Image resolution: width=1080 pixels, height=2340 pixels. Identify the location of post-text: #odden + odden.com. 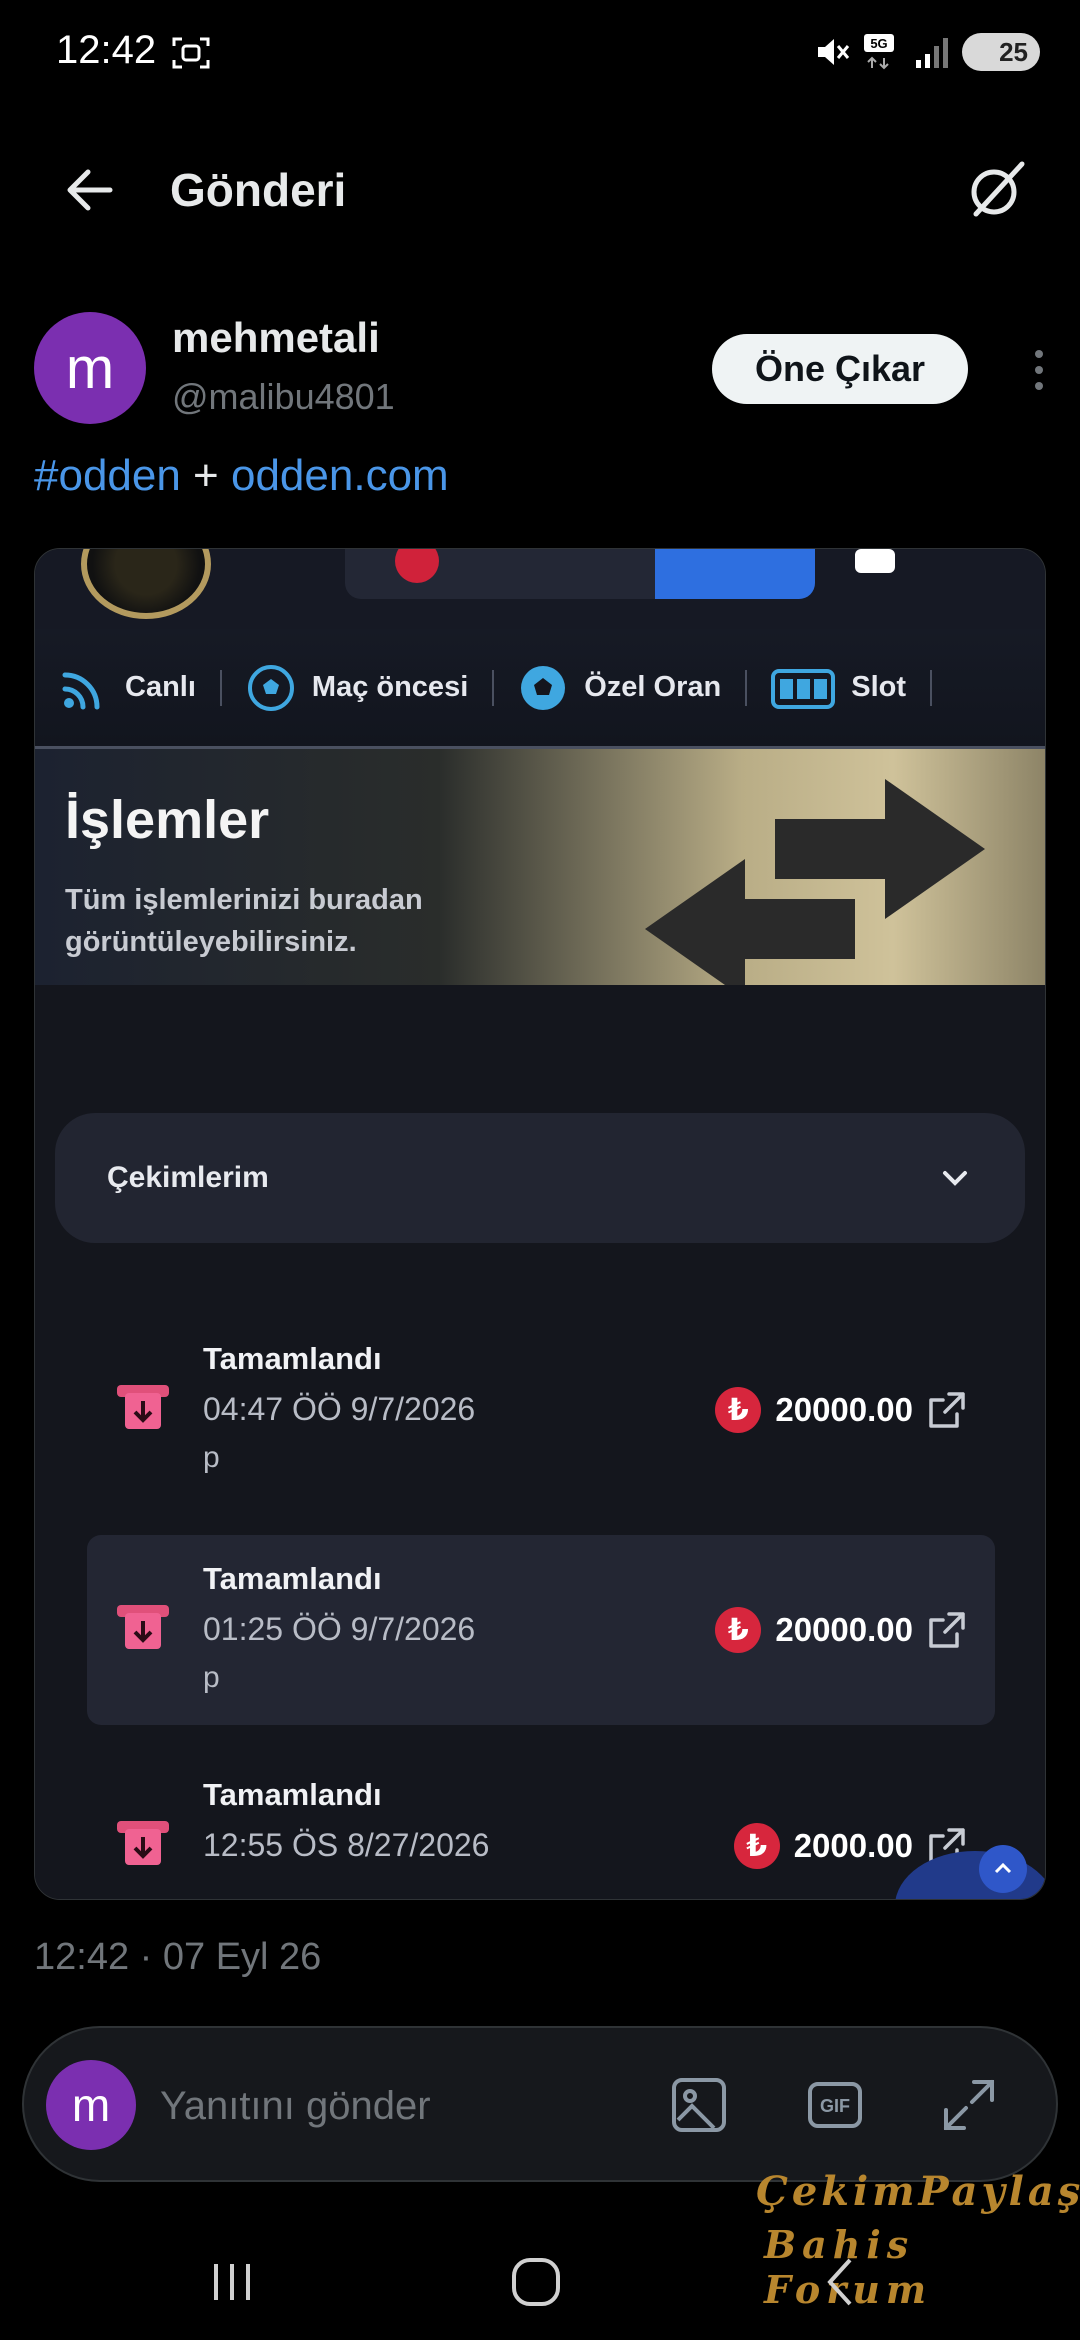
(241, 476).